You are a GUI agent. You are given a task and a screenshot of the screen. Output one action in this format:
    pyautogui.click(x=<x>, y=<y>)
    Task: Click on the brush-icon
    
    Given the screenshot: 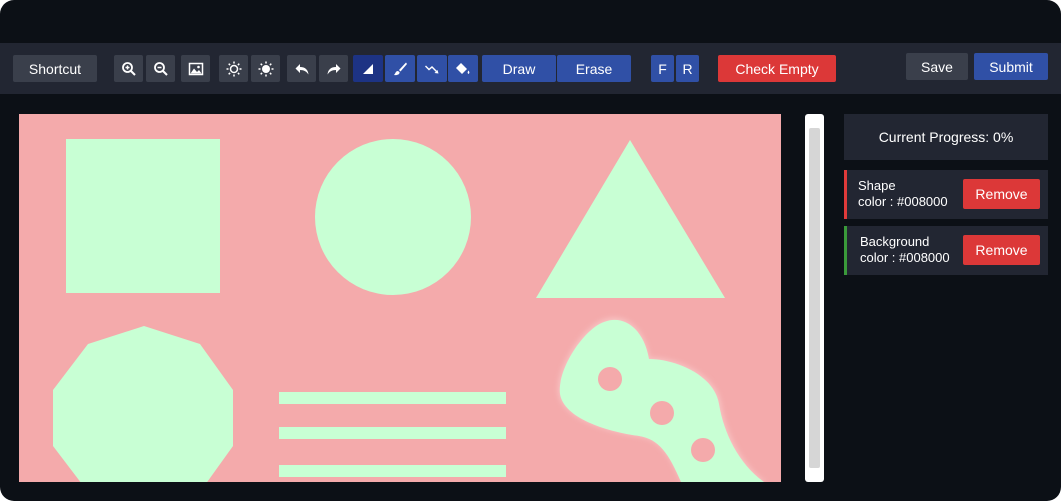 What is the action you would take?
    pyautogui.click(x=400, y=68)
    